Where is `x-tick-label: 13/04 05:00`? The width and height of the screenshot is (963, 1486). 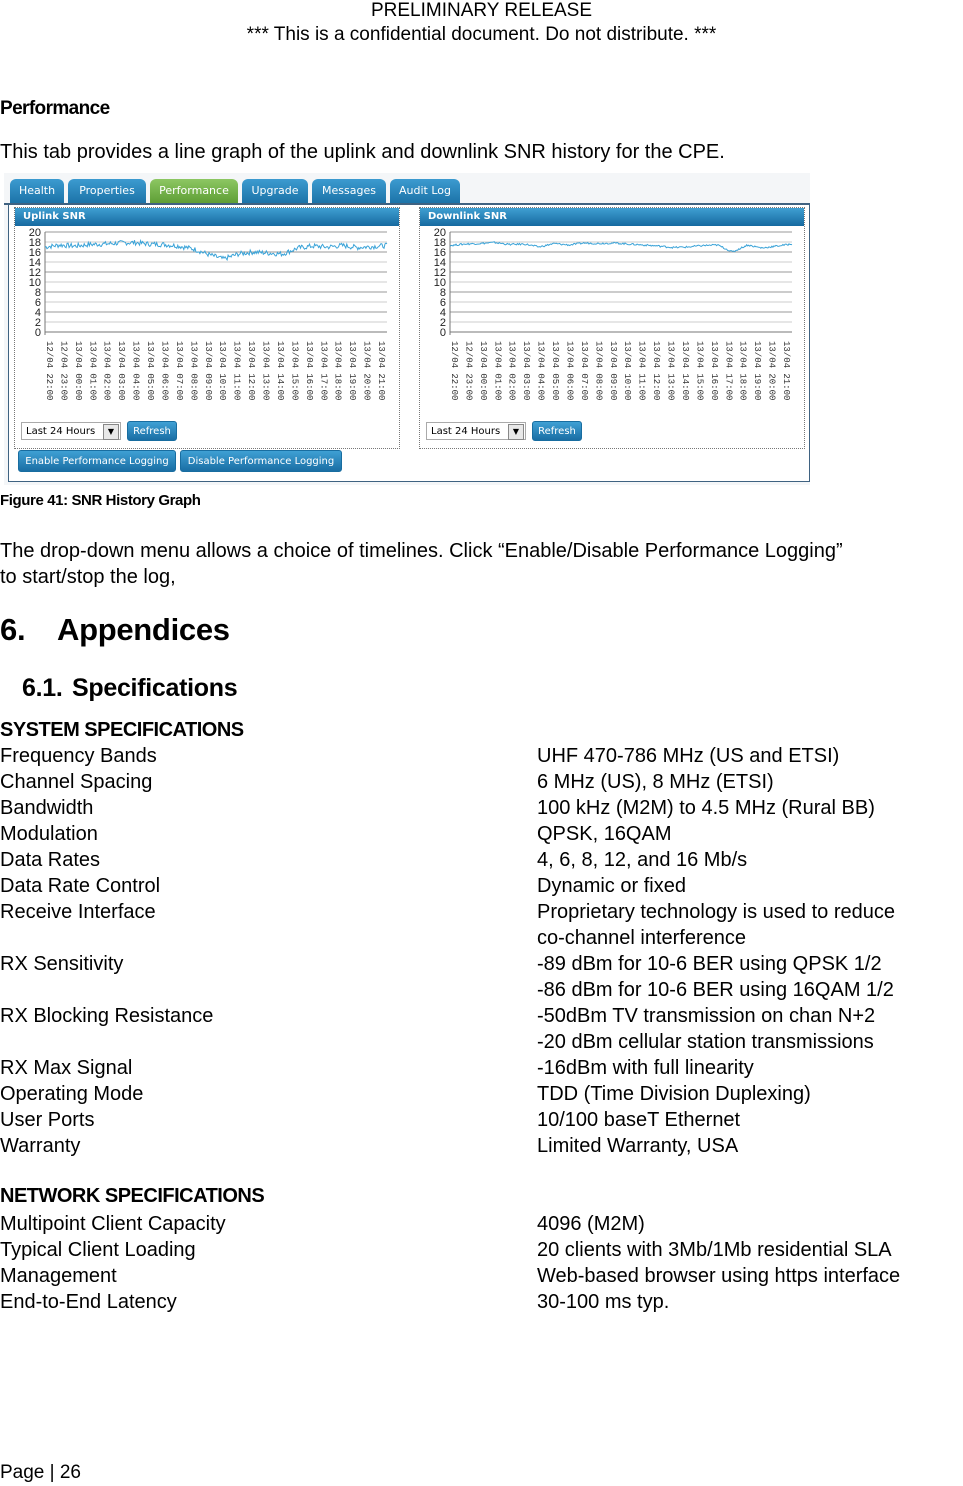
x-tick-label: 13/04 05:00 is located at coordinates (150, 370).